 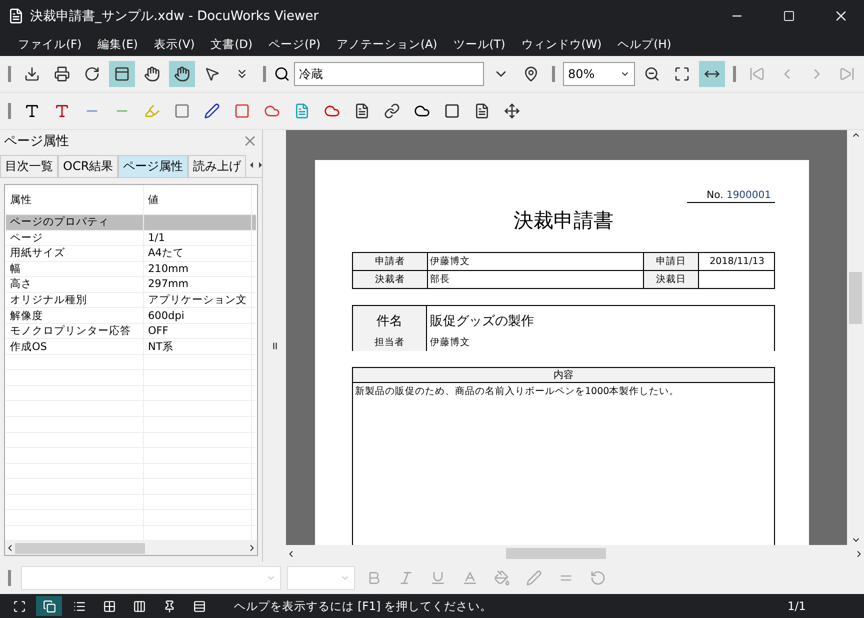 I want to click on menu-item: ファイル(F), so click(x=50, y=44).